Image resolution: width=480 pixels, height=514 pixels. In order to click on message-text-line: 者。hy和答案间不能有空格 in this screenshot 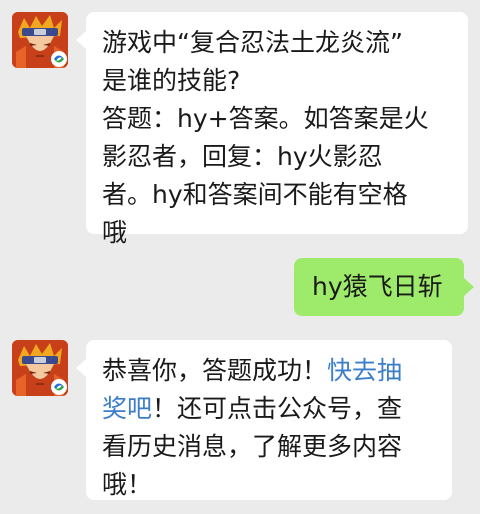, I will do `click(255, 194)`.